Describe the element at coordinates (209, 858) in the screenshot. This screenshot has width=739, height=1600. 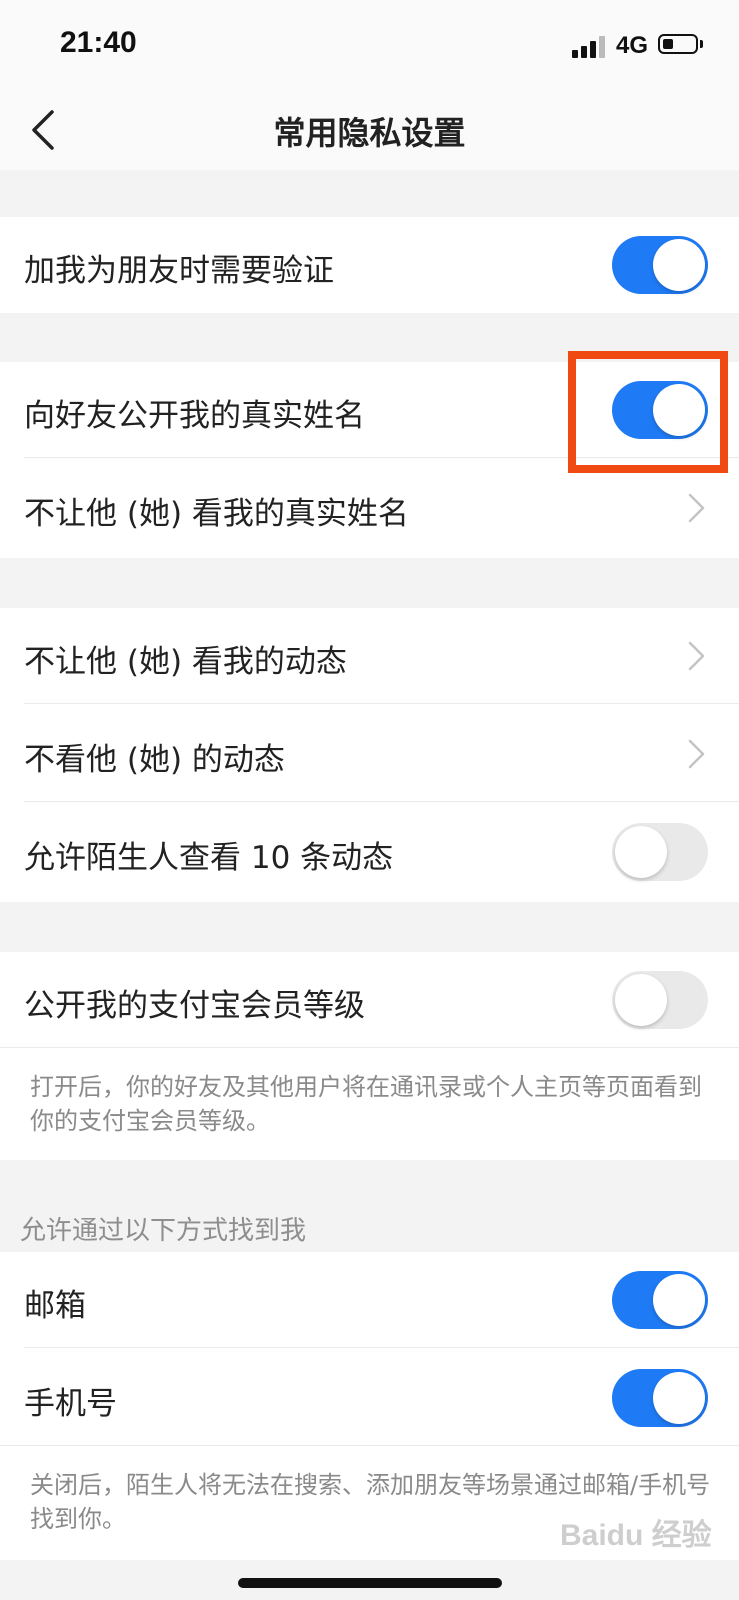
I see `strangers-ten-label: 允许陌生人查看 10 条动态` at that location.